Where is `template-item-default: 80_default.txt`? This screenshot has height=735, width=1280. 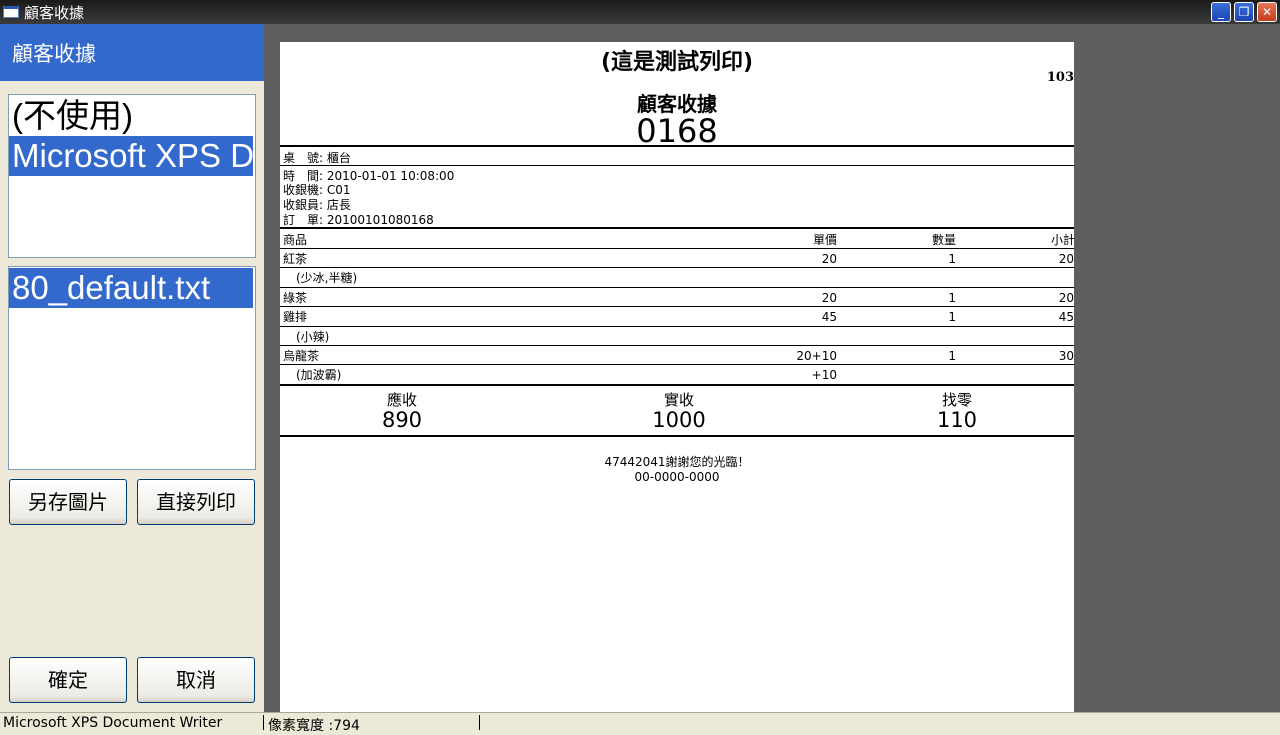 template-item-default: 80_default.txt is located at coordinates (131, 288).